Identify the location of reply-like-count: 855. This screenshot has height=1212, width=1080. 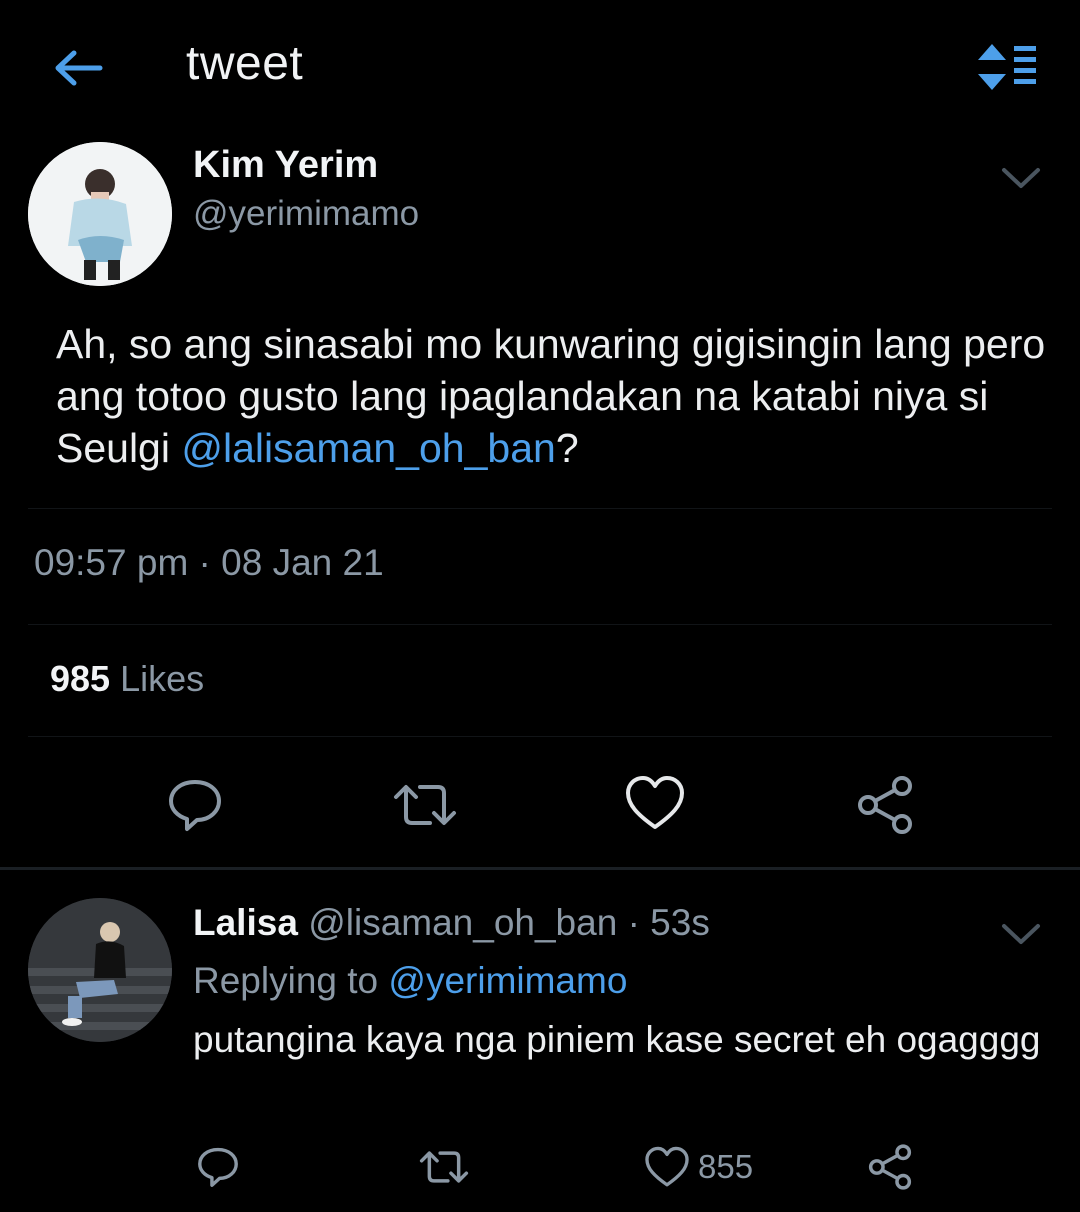
(726, 1166).